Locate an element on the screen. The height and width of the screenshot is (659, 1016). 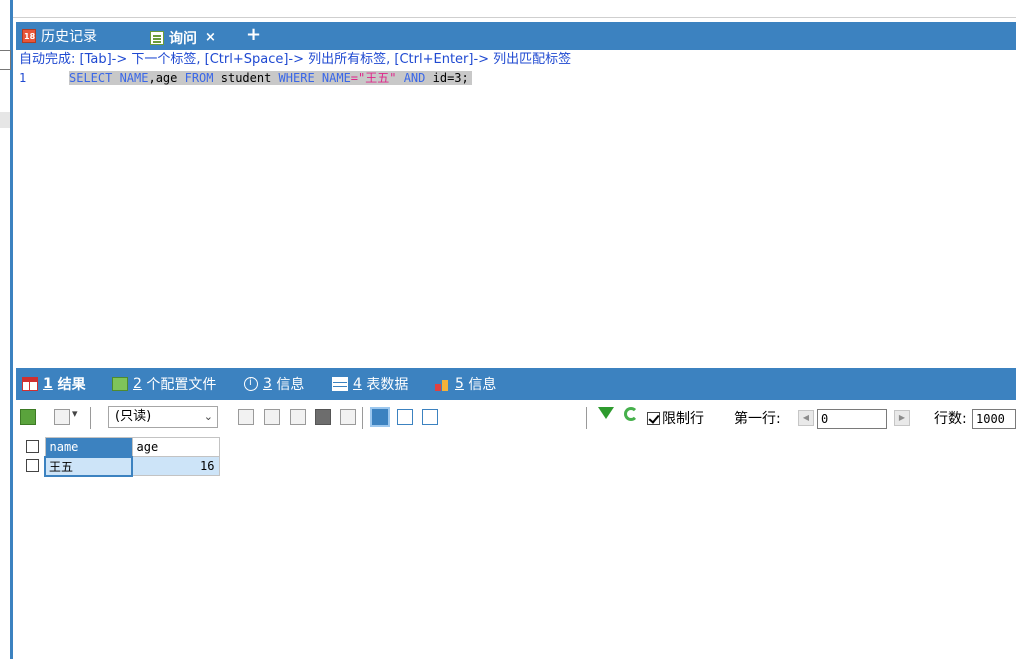
tab-table-data: 4 表数据 is located at coordinates (370, 384).